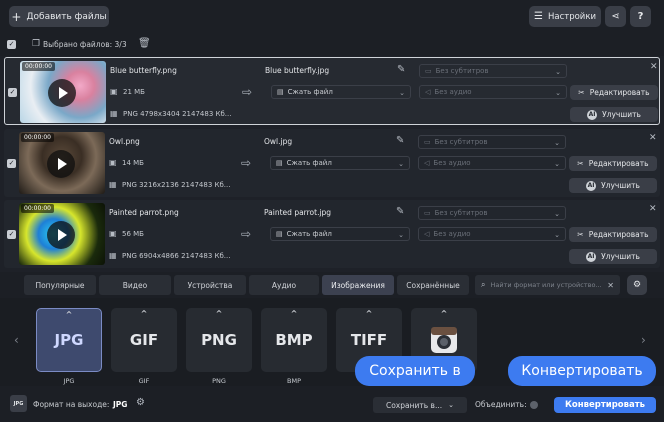  Describe the element at coordinates (534, 405) in the screenshot. I see `merge-toggle` at that location.